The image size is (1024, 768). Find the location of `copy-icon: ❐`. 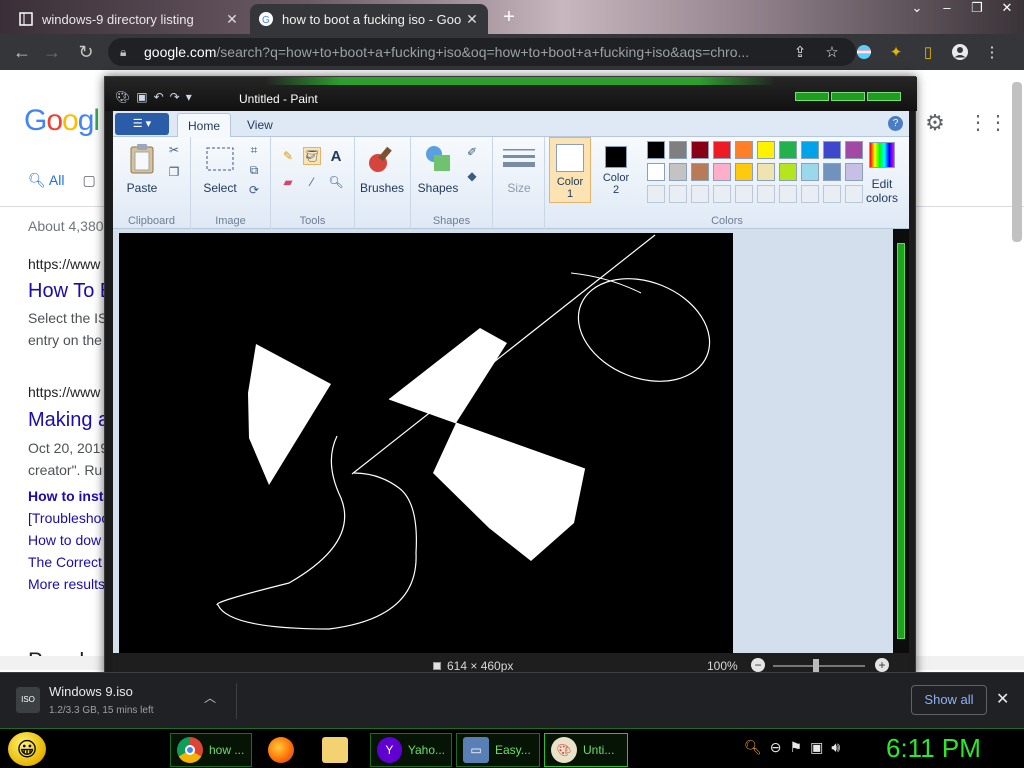

copy-icon: ❐ is located at coordinates (174, 172).